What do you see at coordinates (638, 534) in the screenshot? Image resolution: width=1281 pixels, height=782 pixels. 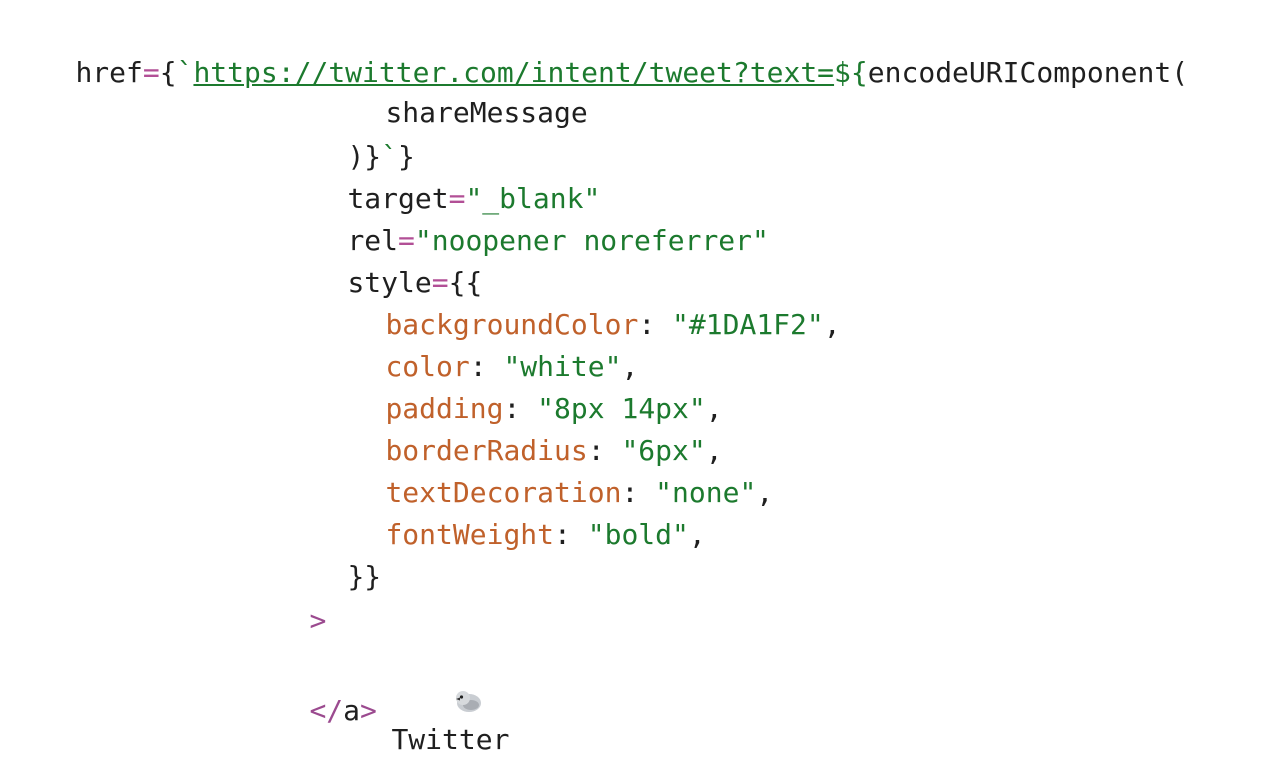 I see `code-token: "bold"` at bounding box center [638, 534].